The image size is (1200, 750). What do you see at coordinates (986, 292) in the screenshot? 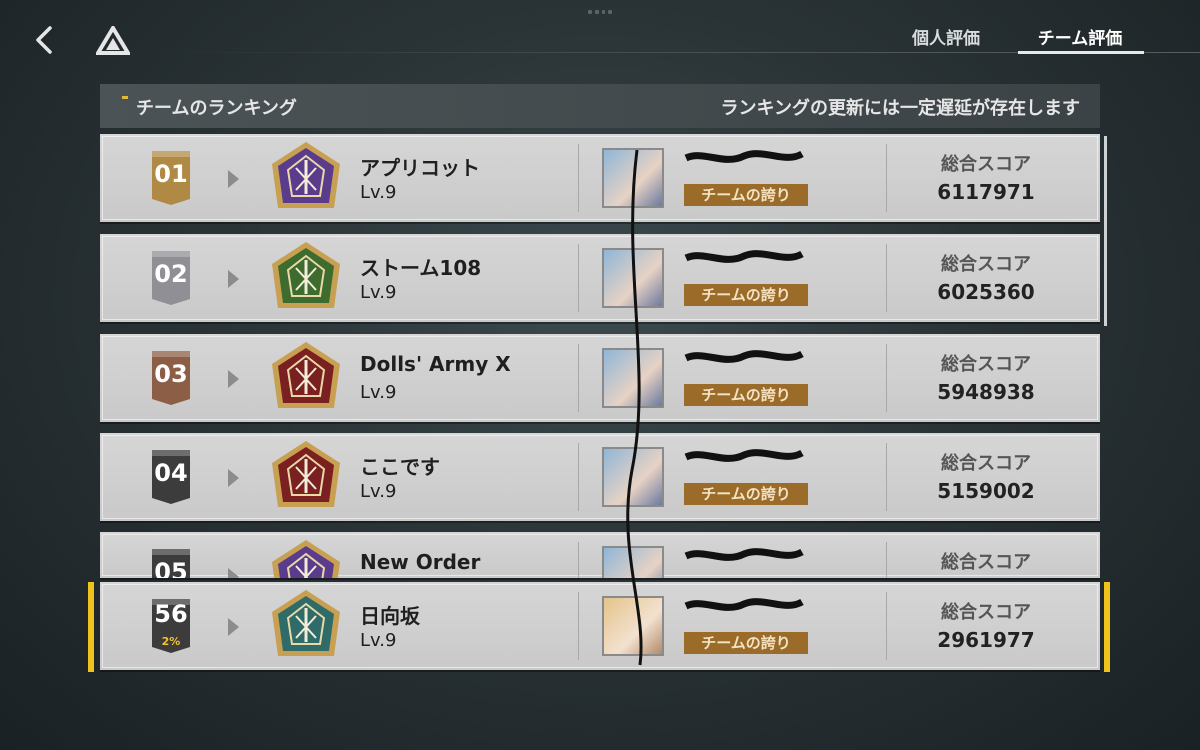
I see `total-score-value: 6025360` at bounding box center [986, 292].